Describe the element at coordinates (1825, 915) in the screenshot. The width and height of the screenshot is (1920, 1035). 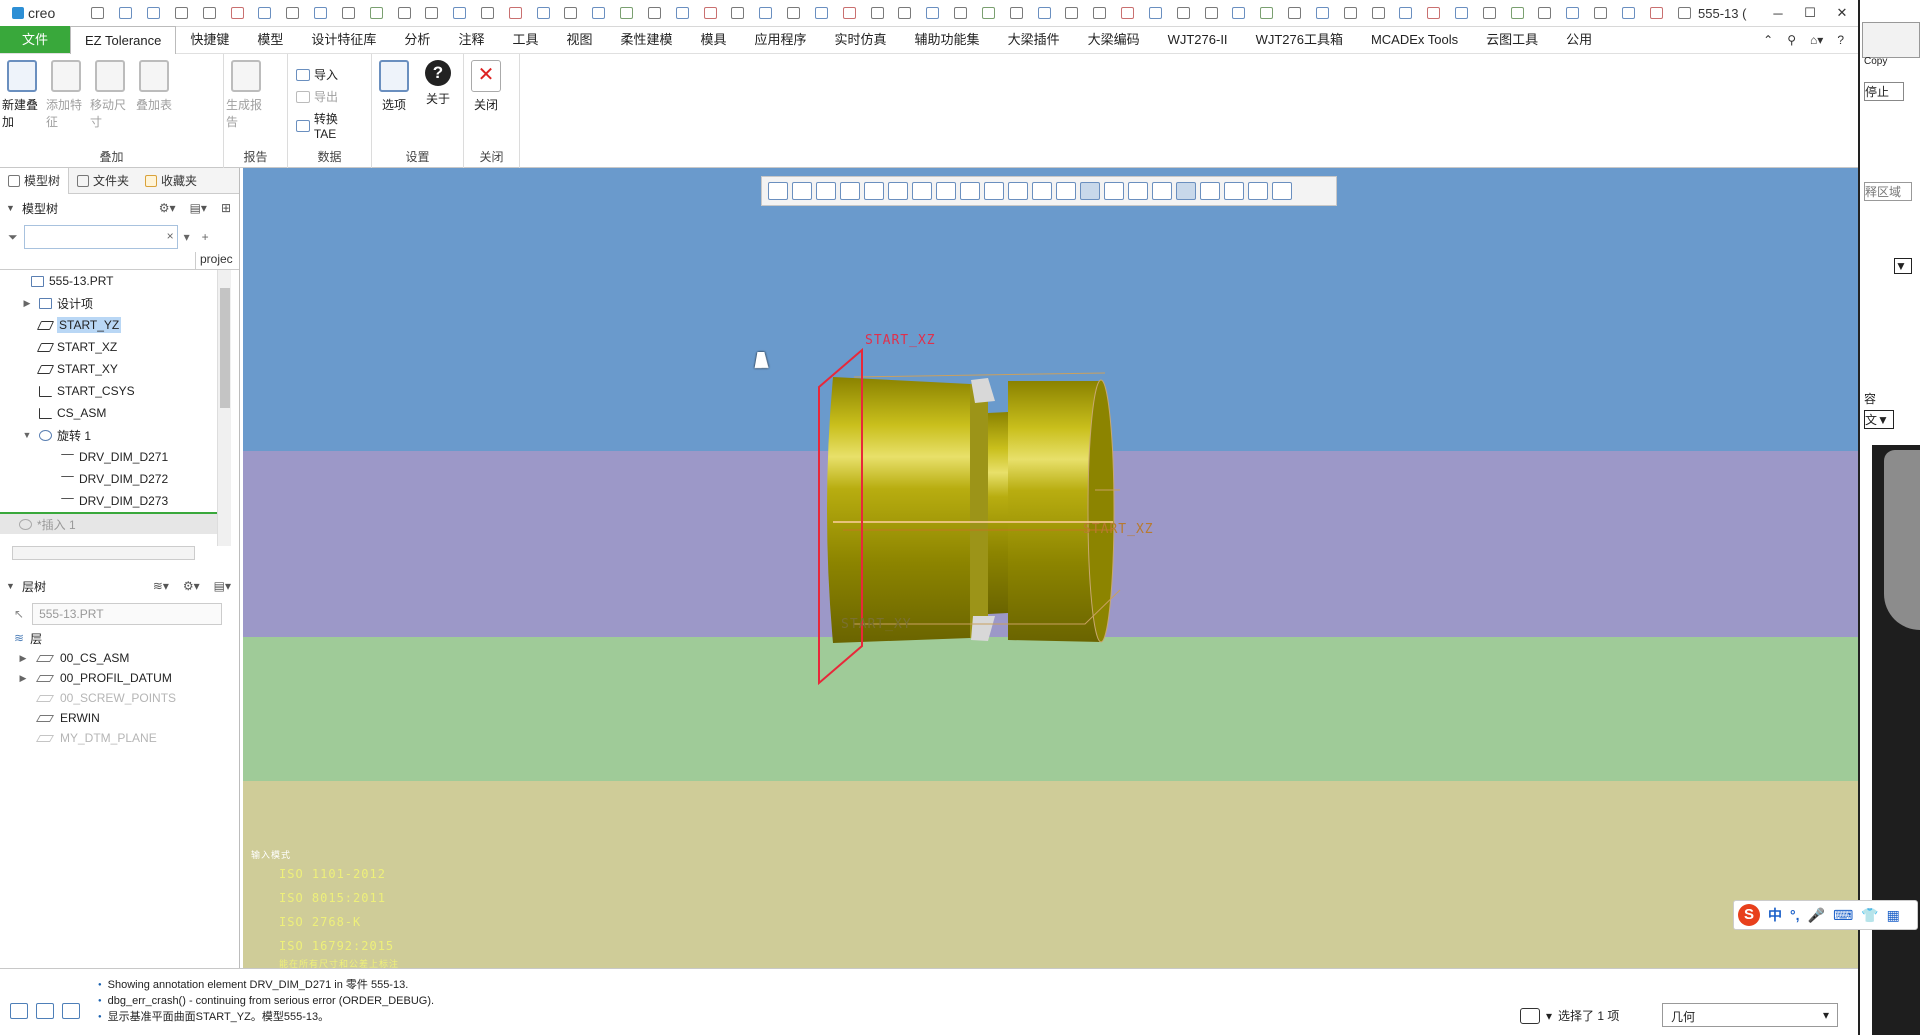
I see `ime-toolbar: S 中 °, 🎤 ⌨ 👕 ▦` at that location.